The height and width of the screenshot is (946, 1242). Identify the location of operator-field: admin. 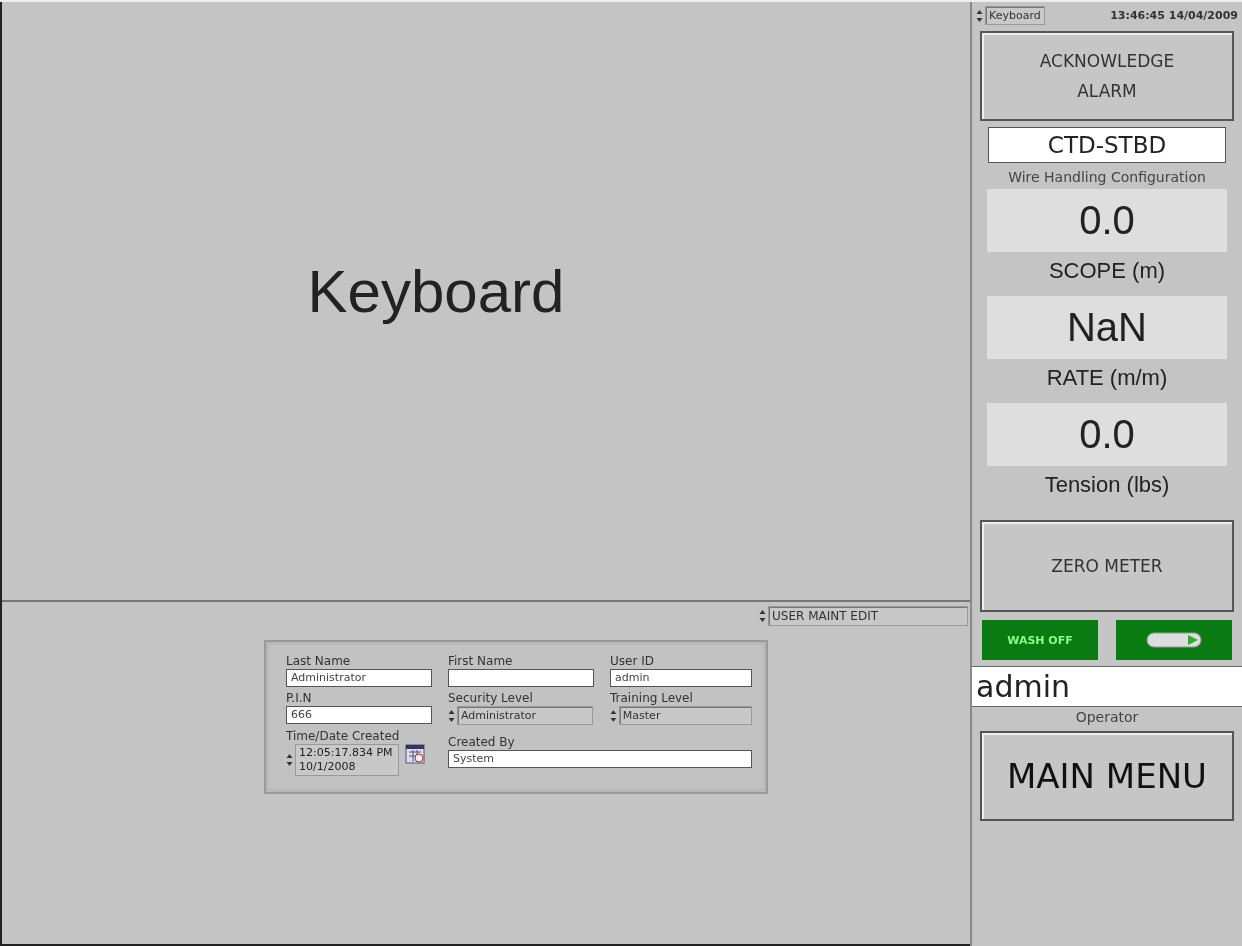
(1107, 686).